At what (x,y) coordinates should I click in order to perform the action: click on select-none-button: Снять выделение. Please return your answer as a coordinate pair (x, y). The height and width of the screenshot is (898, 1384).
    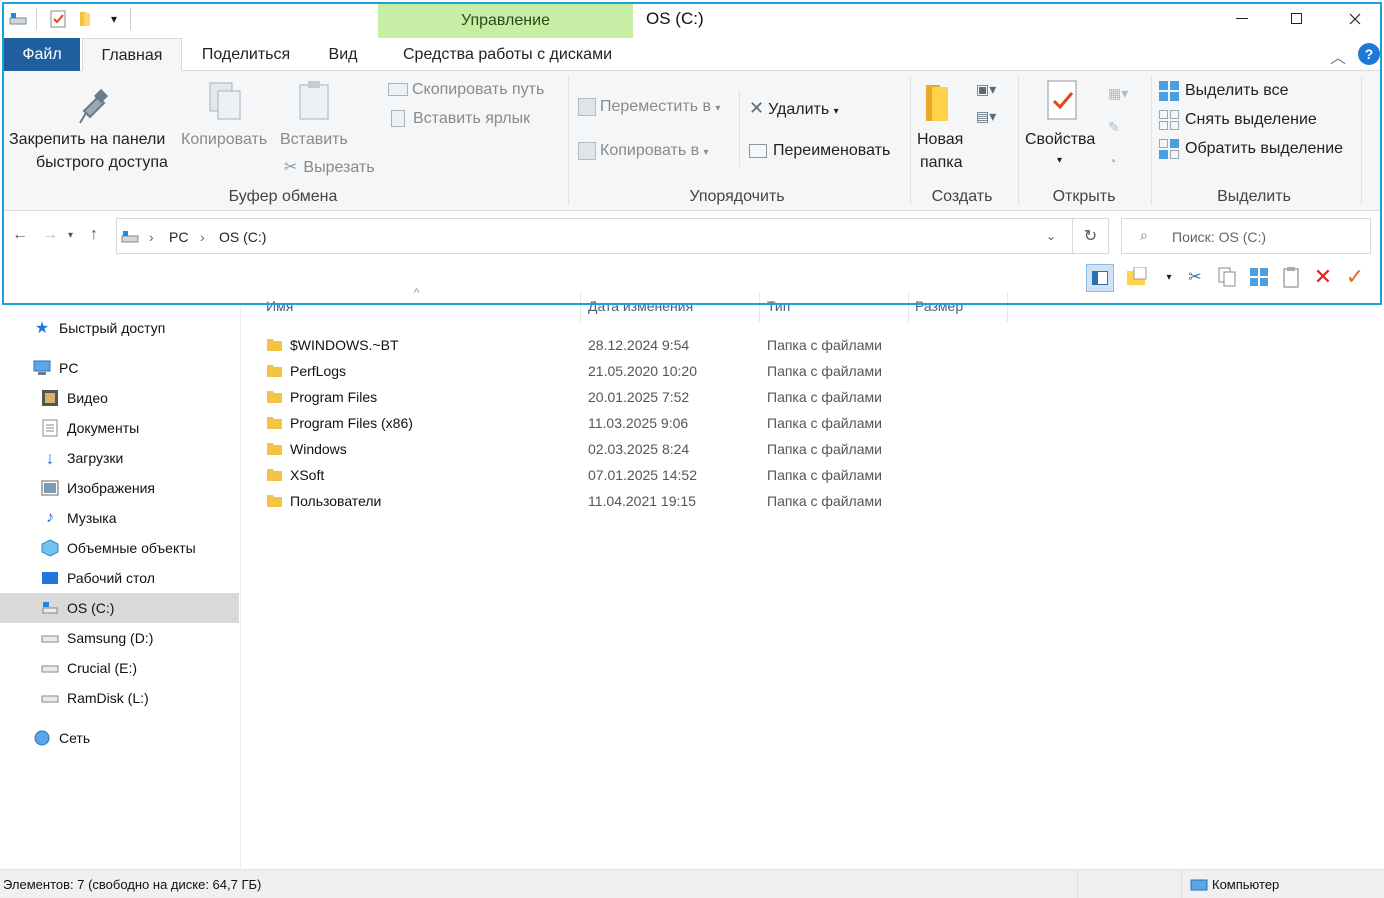
    Looking at the image, I should click on (1238, 120).